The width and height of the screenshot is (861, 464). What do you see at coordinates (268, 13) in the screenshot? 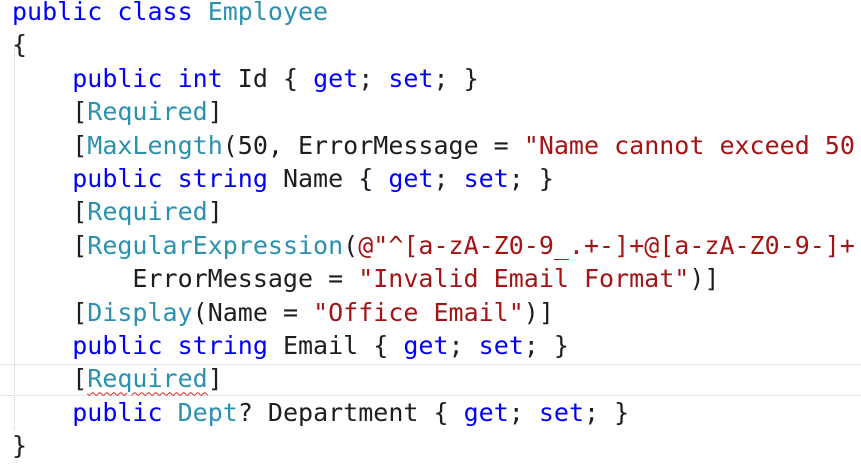
I see `code-token: Employee` at bounding box center [268, 13].